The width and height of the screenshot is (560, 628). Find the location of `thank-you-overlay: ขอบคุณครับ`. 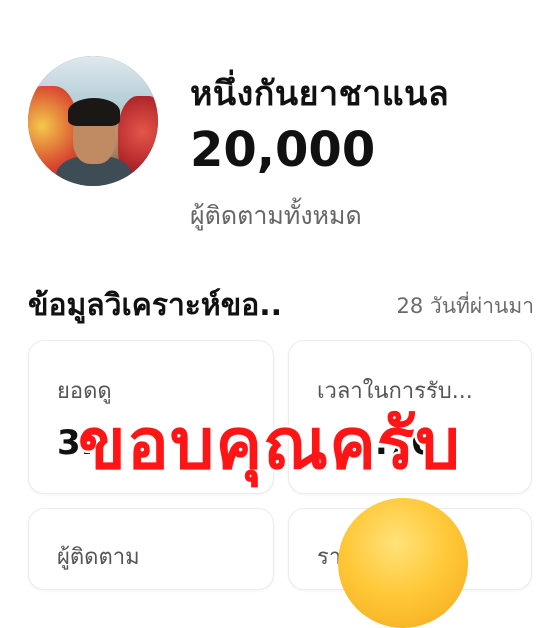

thank-you-overlay: ขอบคุณครับ is located at coordinates (269, 444).